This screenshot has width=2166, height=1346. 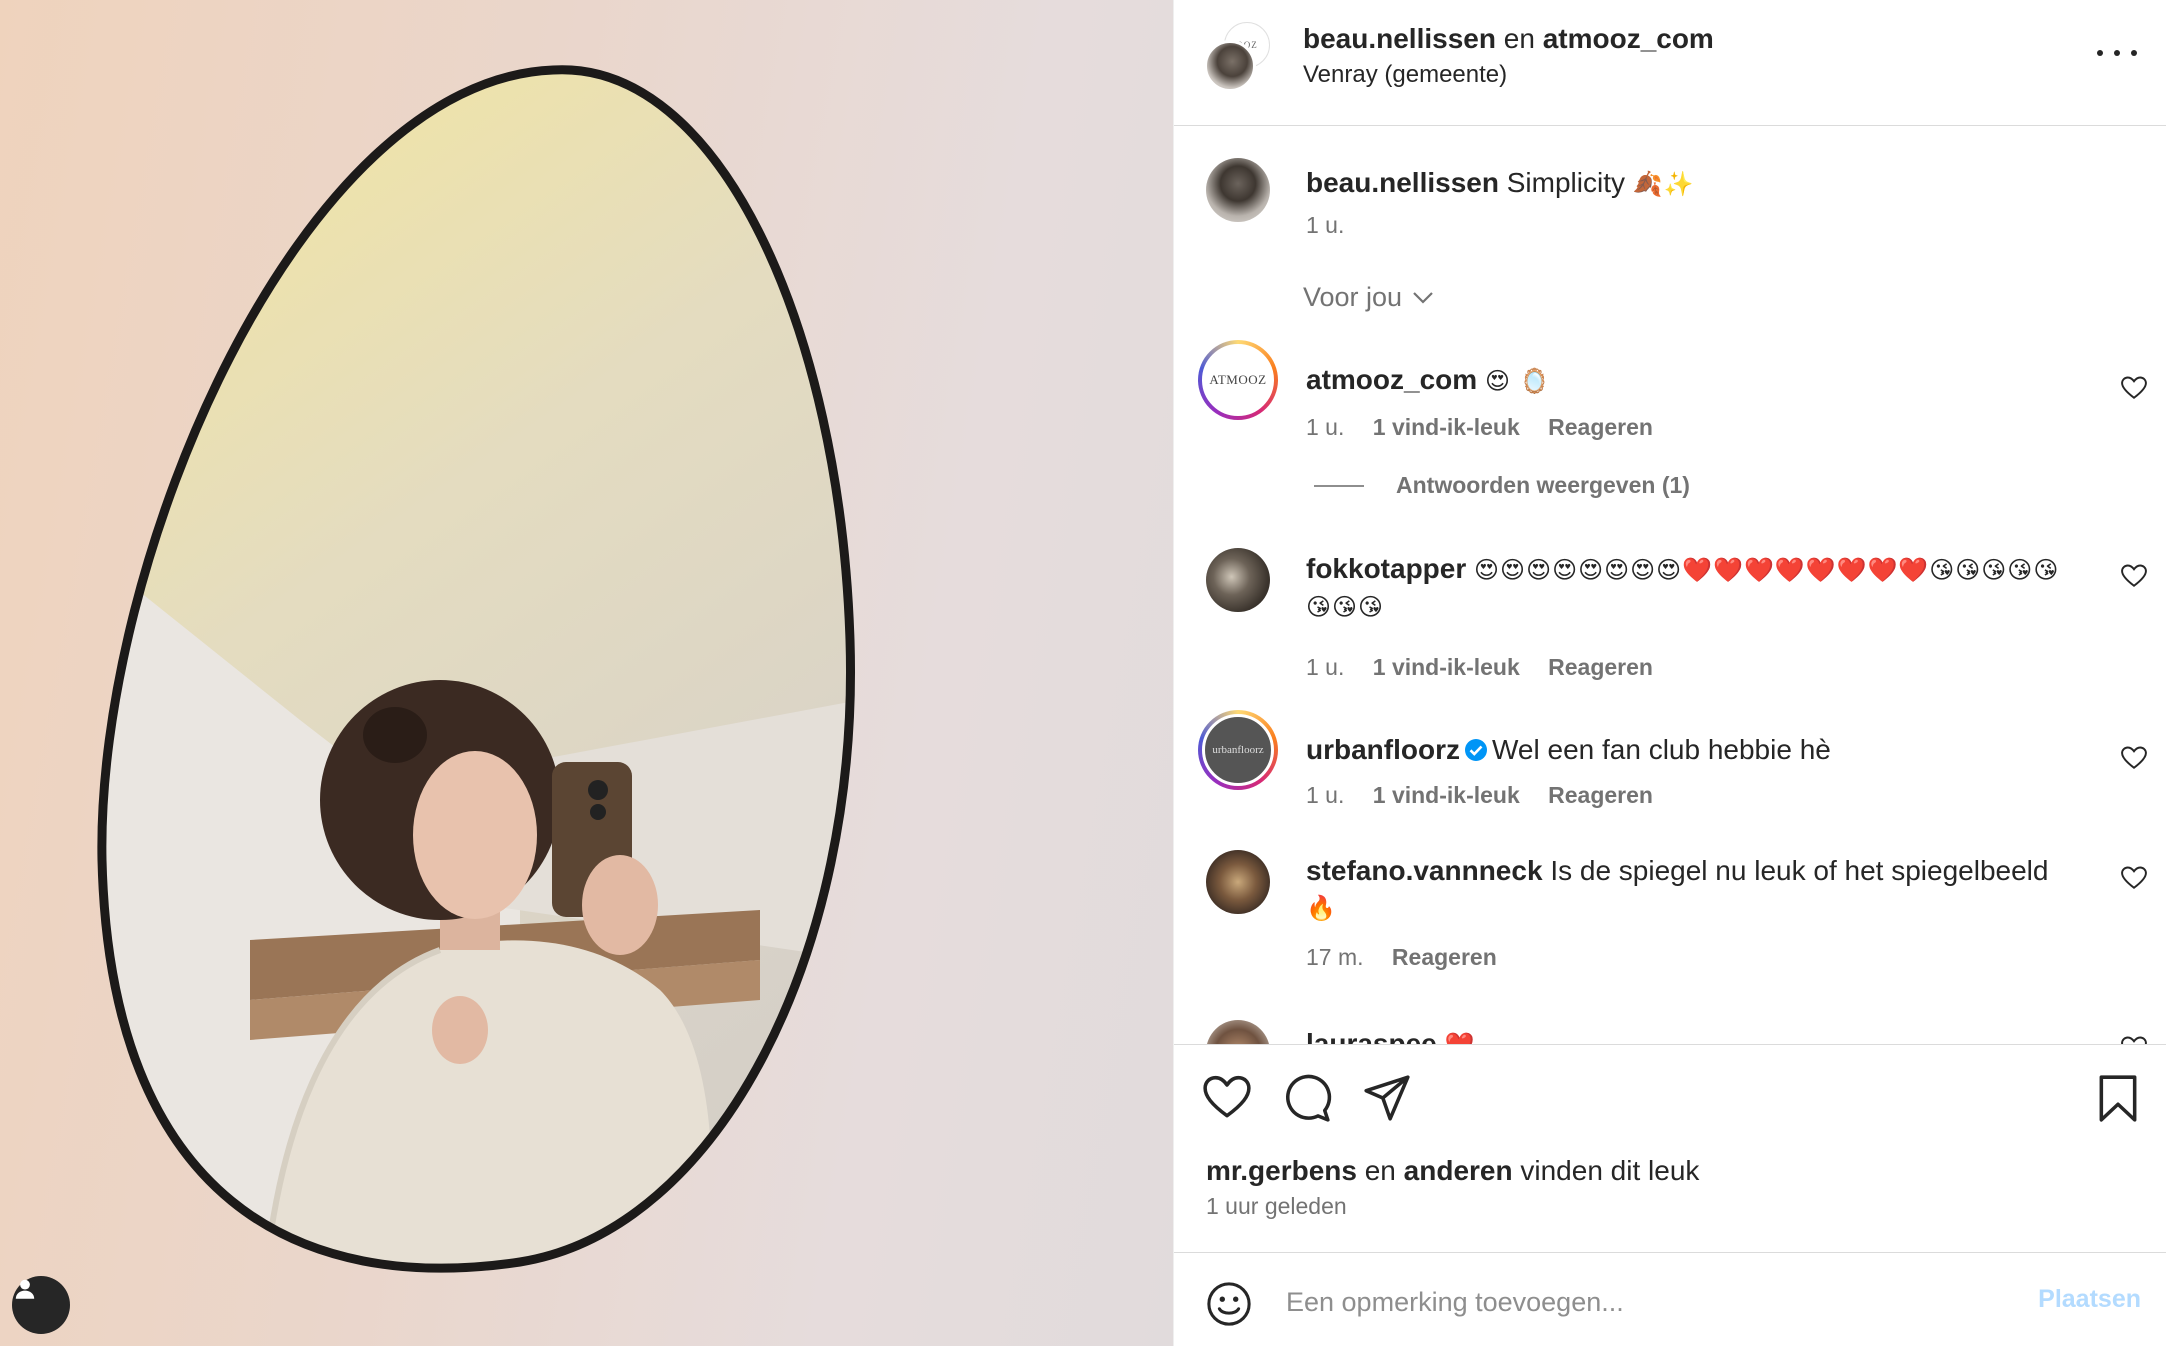 I want to click on more-options-icon, so click(x=2117, y=53).